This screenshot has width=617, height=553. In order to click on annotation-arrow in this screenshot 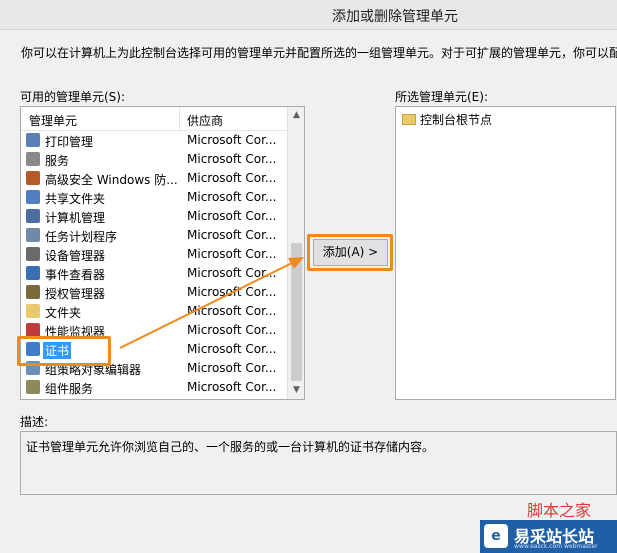, I will do `click(211, 303)`.